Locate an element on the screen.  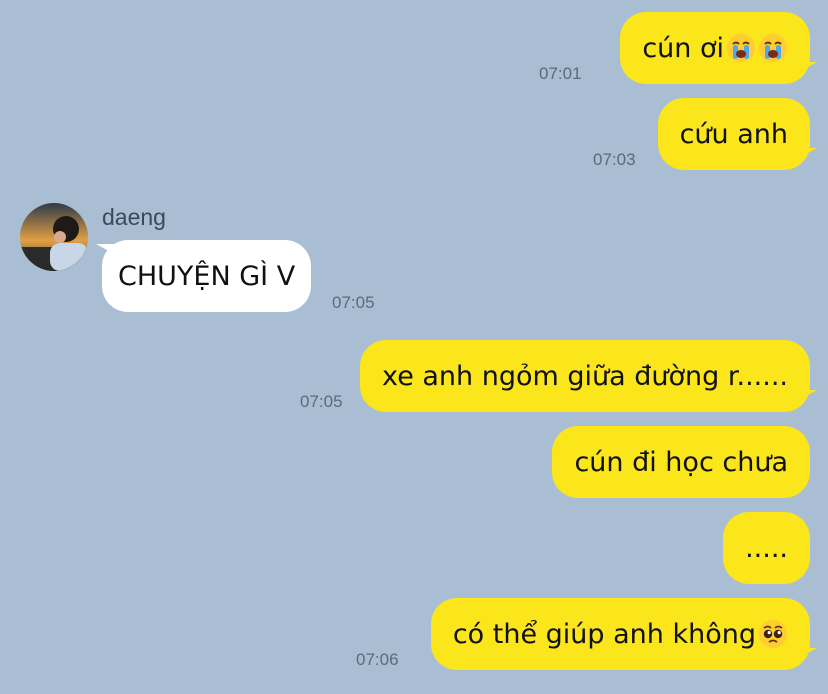
message-bubble-outgoing: cứu anh is located at coordinates (733, 134).